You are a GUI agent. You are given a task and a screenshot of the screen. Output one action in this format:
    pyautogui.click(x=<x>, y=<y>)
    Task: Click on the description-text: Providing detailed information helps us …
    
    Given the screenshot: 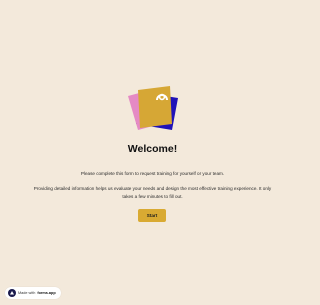 What is the action you would take?
    pyautogui.click(x=152, y=192)
    